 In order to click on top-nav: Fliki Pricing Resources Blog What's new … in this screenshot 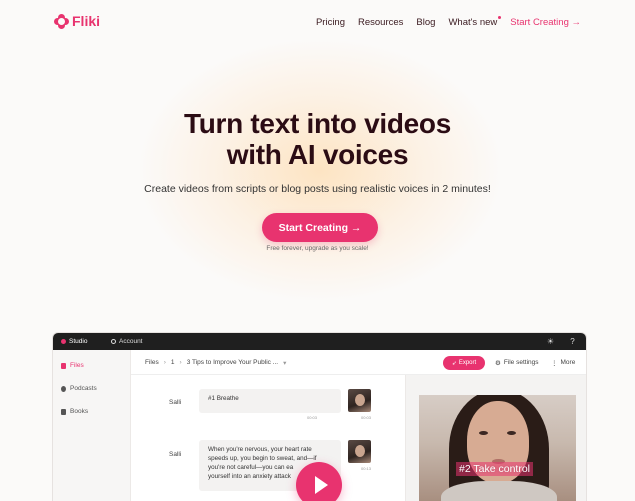, I will do `click(317, 23)`.